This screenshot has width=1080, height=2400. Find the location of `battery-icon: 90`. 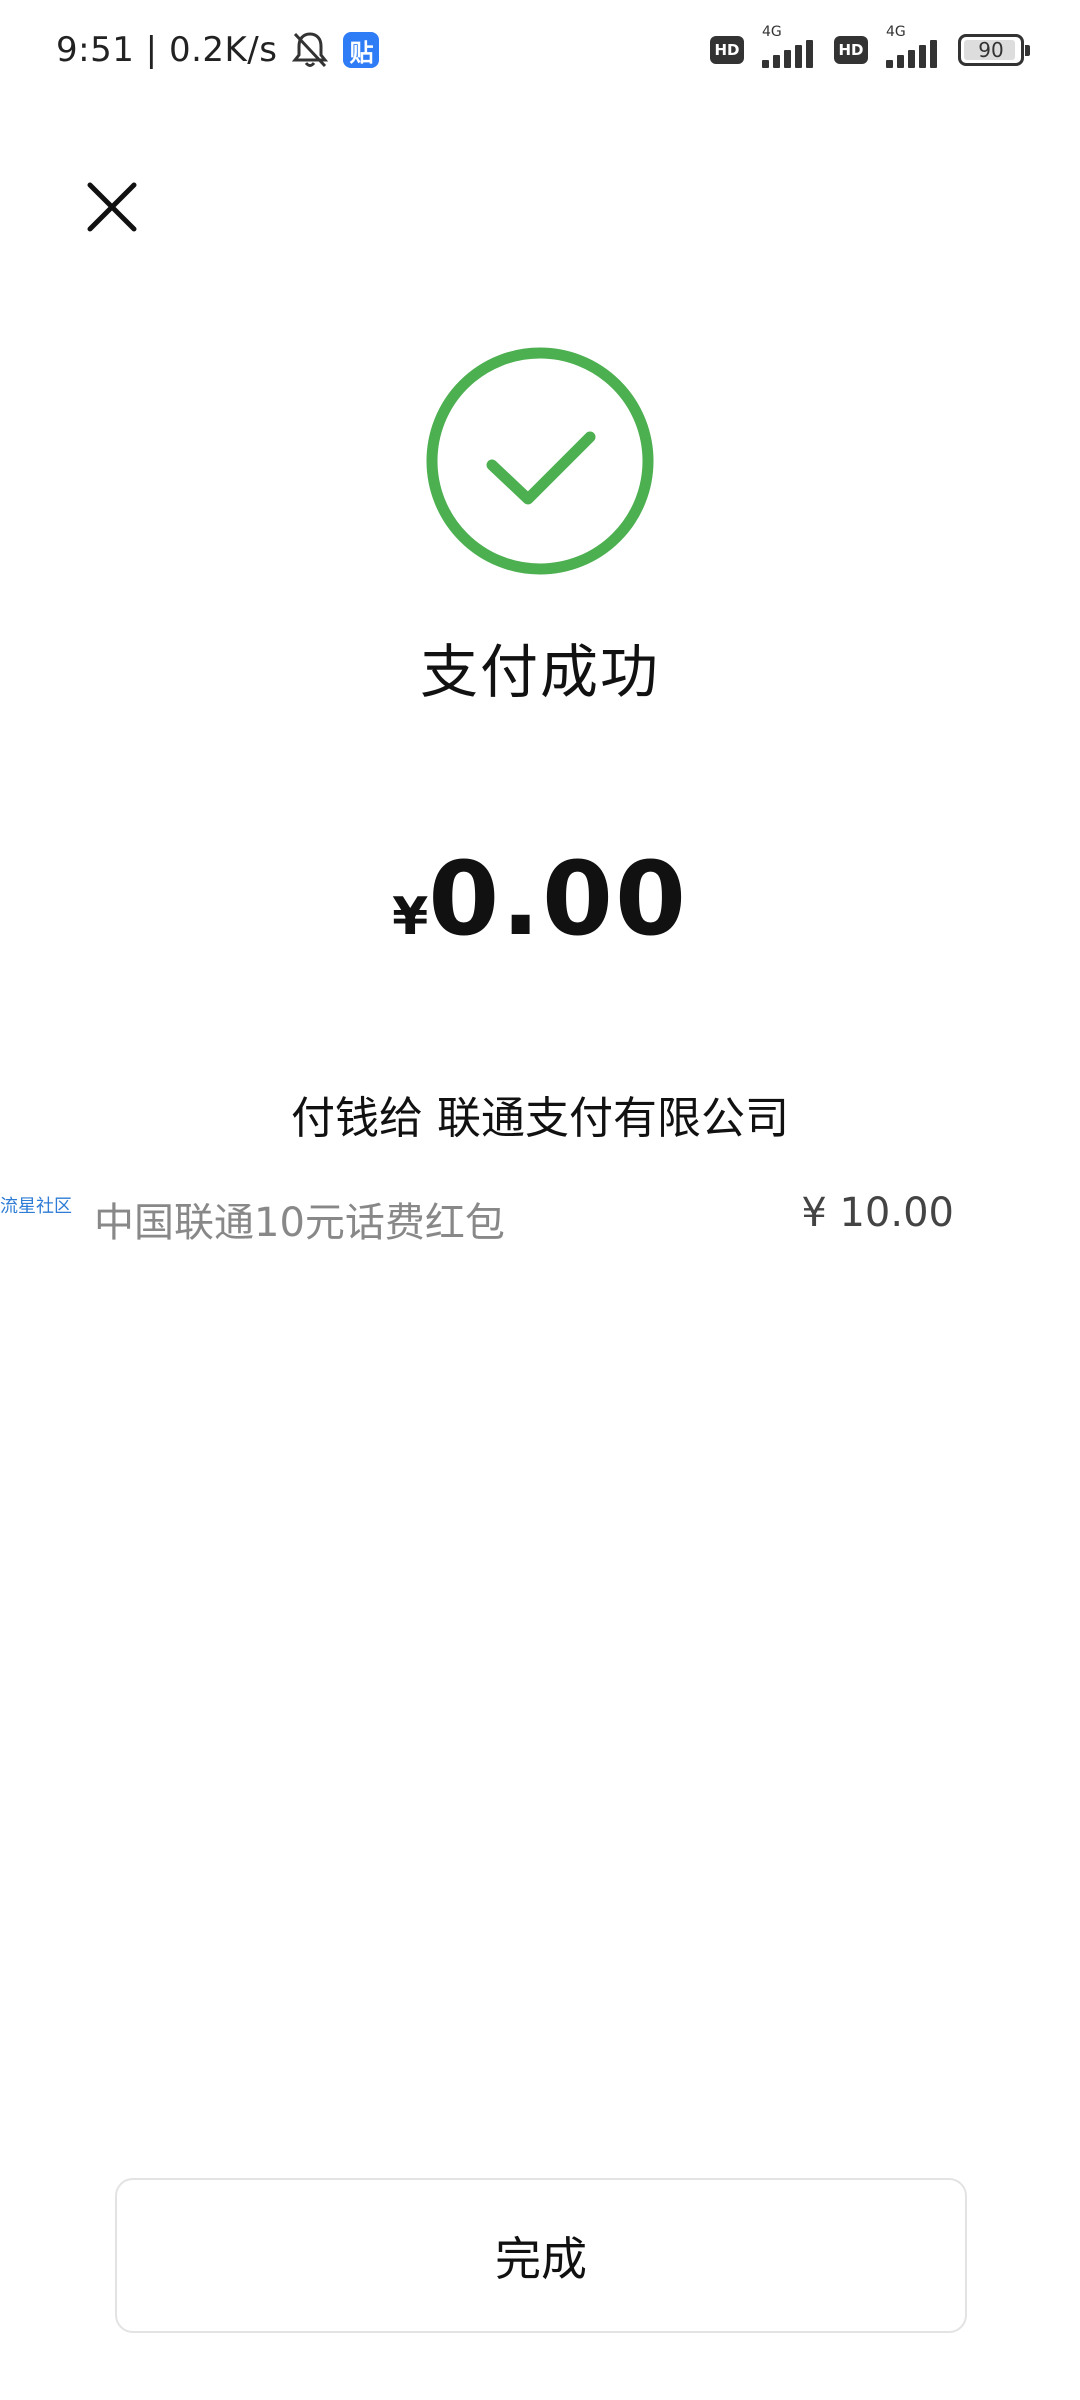

battery-icon: 90 is located at coordinates (994, 50).